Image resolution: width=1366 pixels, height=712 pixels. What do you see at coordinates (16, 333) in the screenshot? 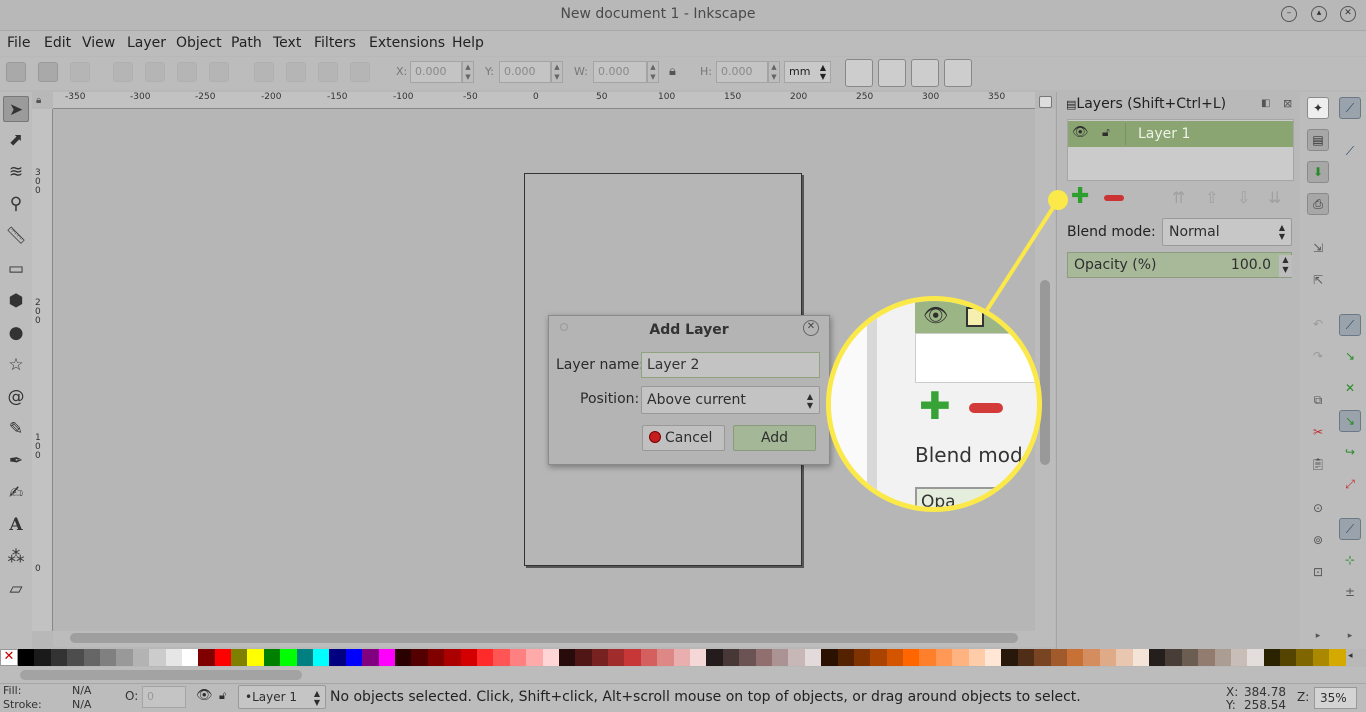
I see `ellipse-tool-icon: ●` at bounding box center [16, 333].